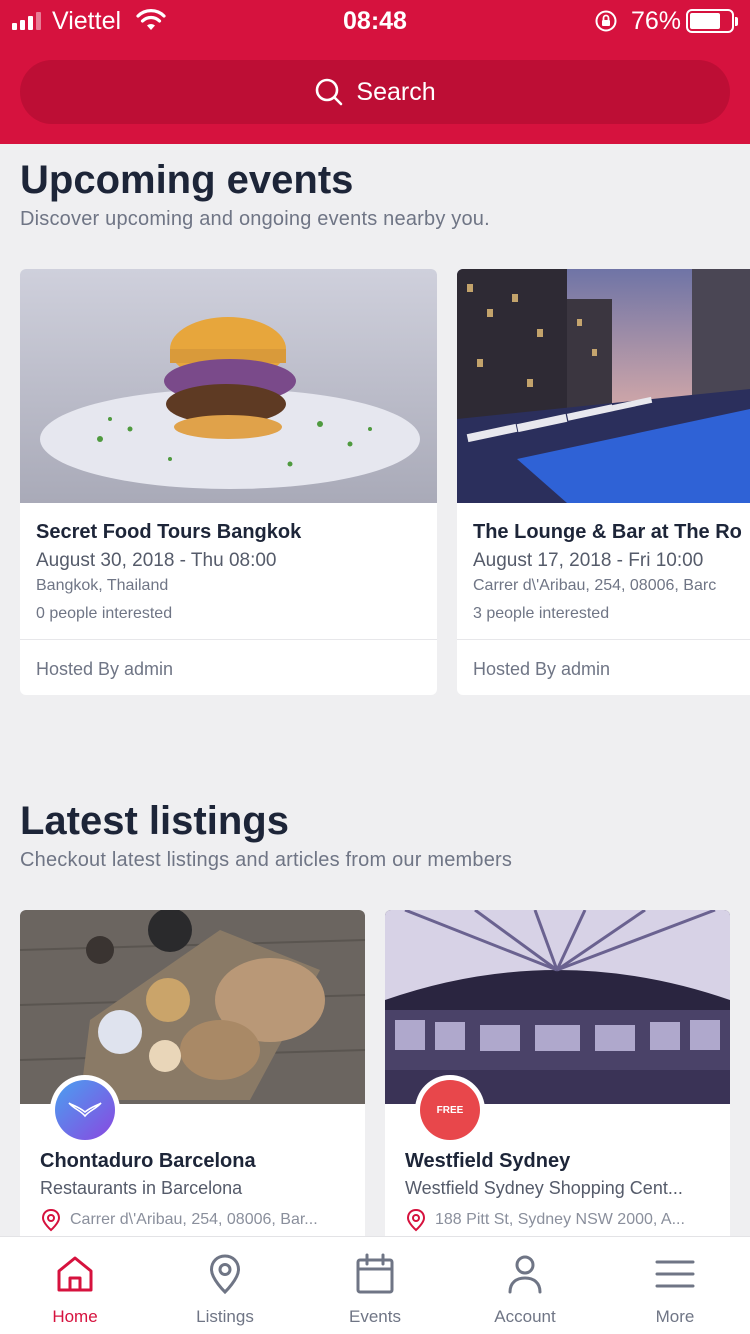  What do you see at coordinates (606, 21) in the screenshot?
I see `rotation-lock-icon` at bounding box center [606, 21].